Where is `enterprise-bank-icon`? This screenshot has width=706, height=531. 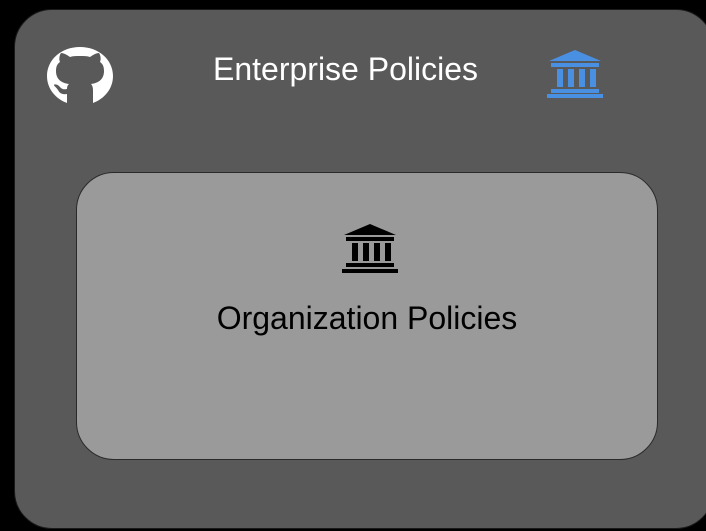
enterprise-bank-icon is located at coordinates (575, 74).